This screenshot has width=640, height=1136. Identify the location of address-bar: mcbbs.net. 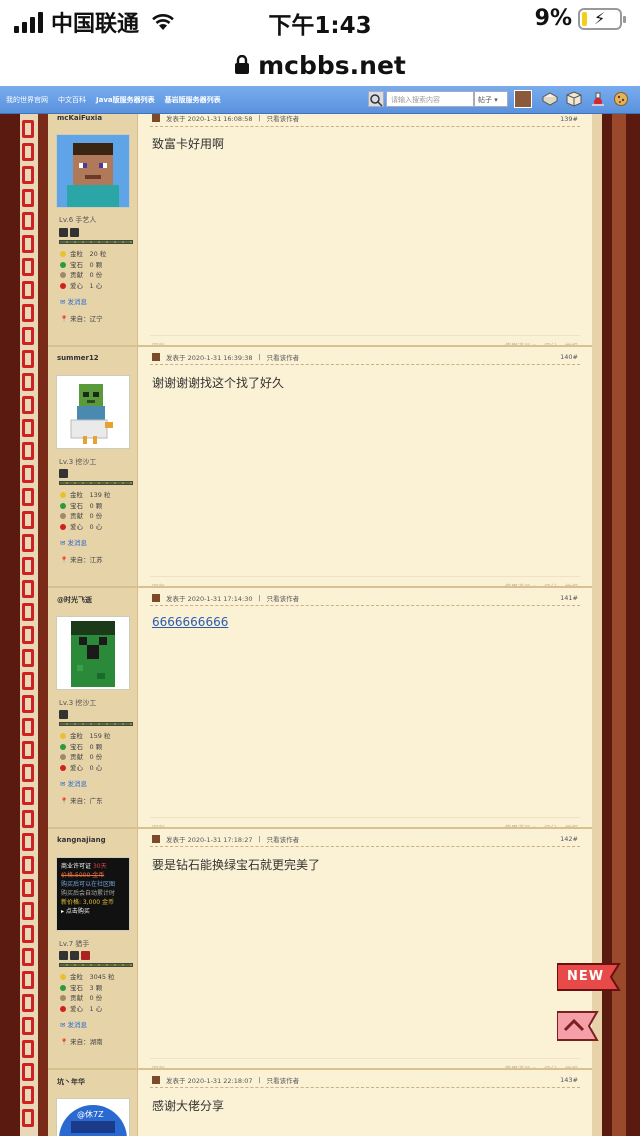
(320, 65).